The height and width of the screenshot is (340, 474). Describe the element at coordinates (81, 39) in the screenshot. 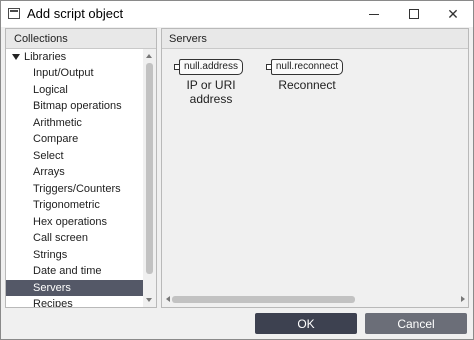

I see `collections-header: Collections` at that location.